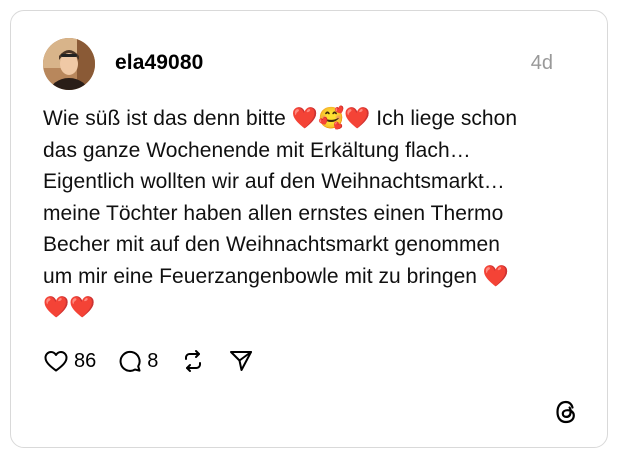  Describe the element at coordinates (130, 361) in the screenshot. I see `speech-bubble-icon` at that location.